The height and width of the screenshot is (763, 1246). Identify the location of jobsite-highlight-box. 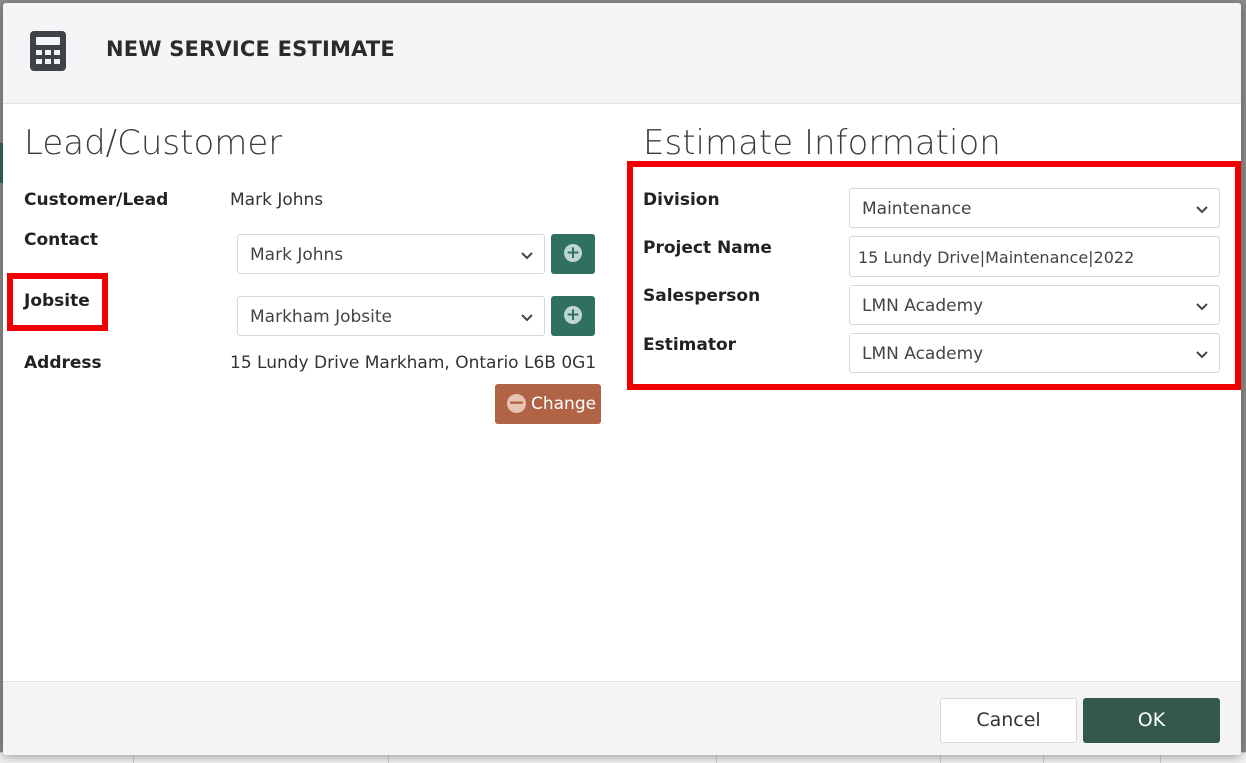
(57, 302).